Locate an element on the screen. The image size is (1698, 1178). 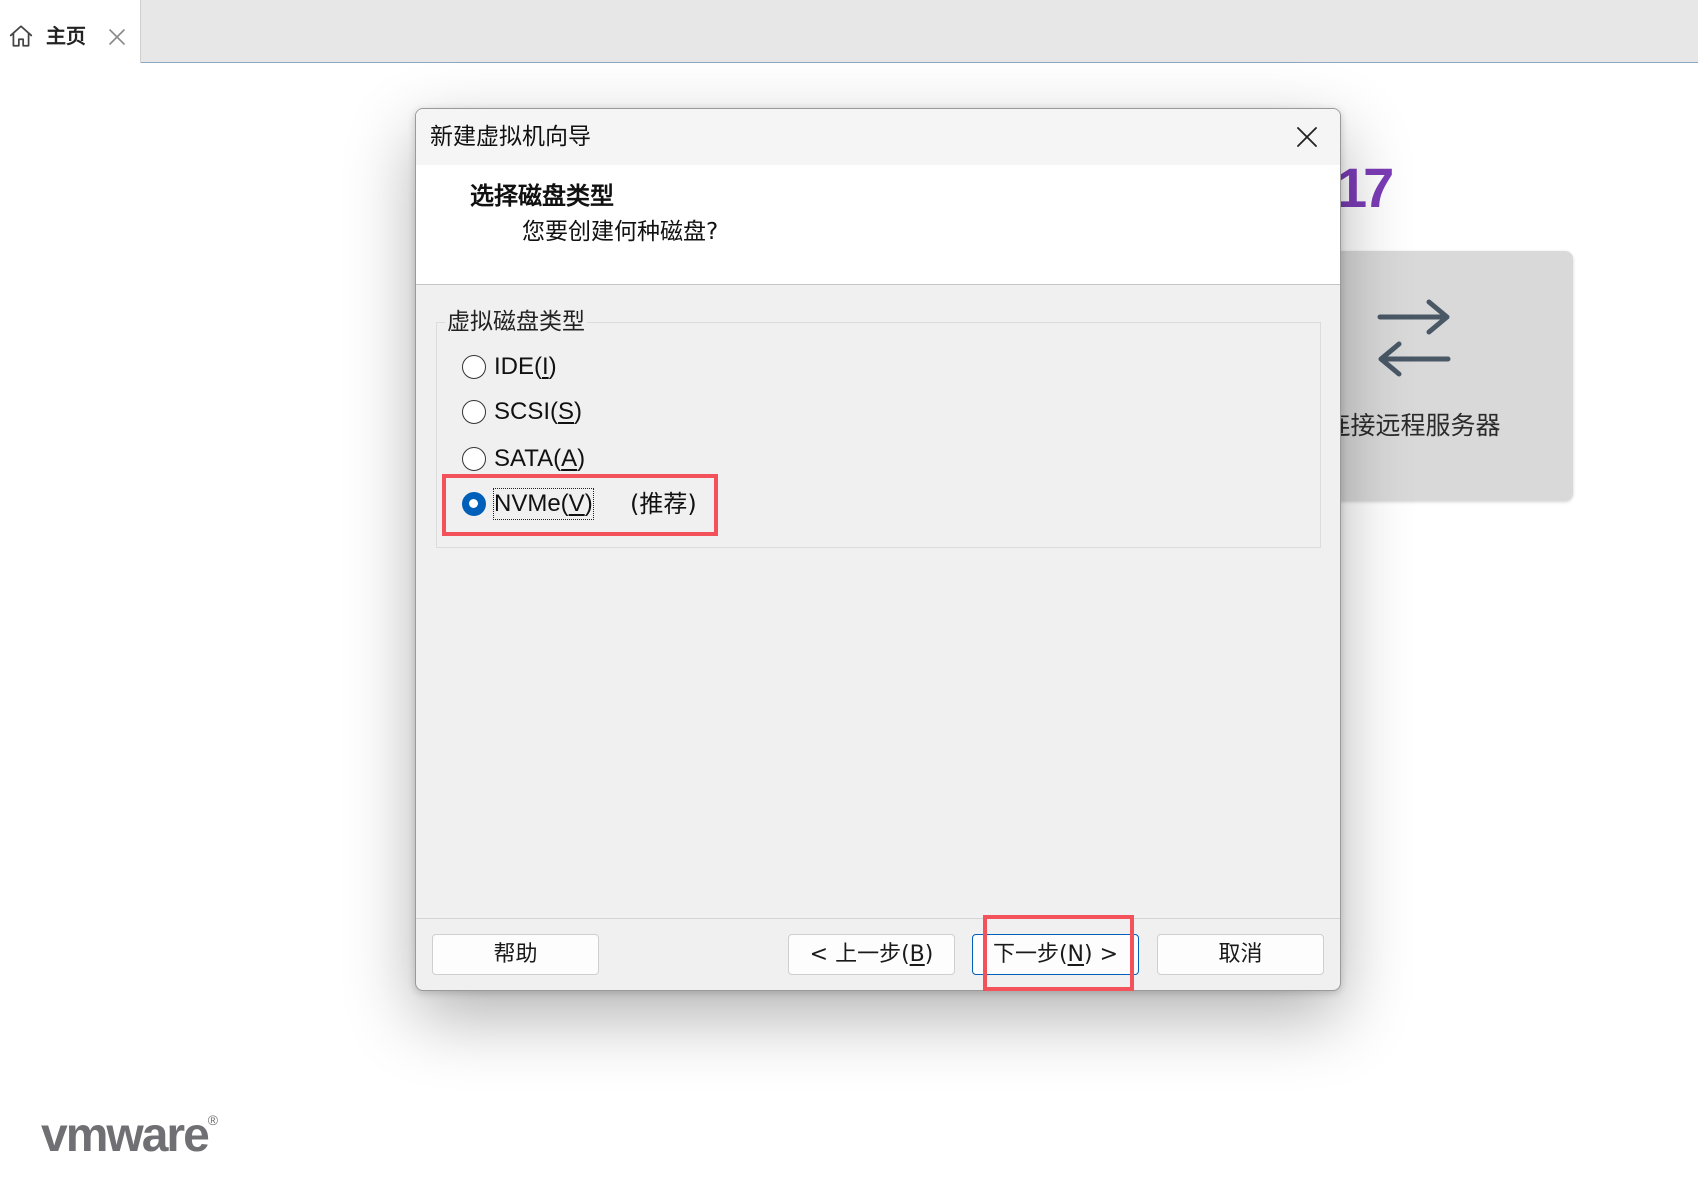
vmware-logo: vmware® is located at coordinates (129, 1128).